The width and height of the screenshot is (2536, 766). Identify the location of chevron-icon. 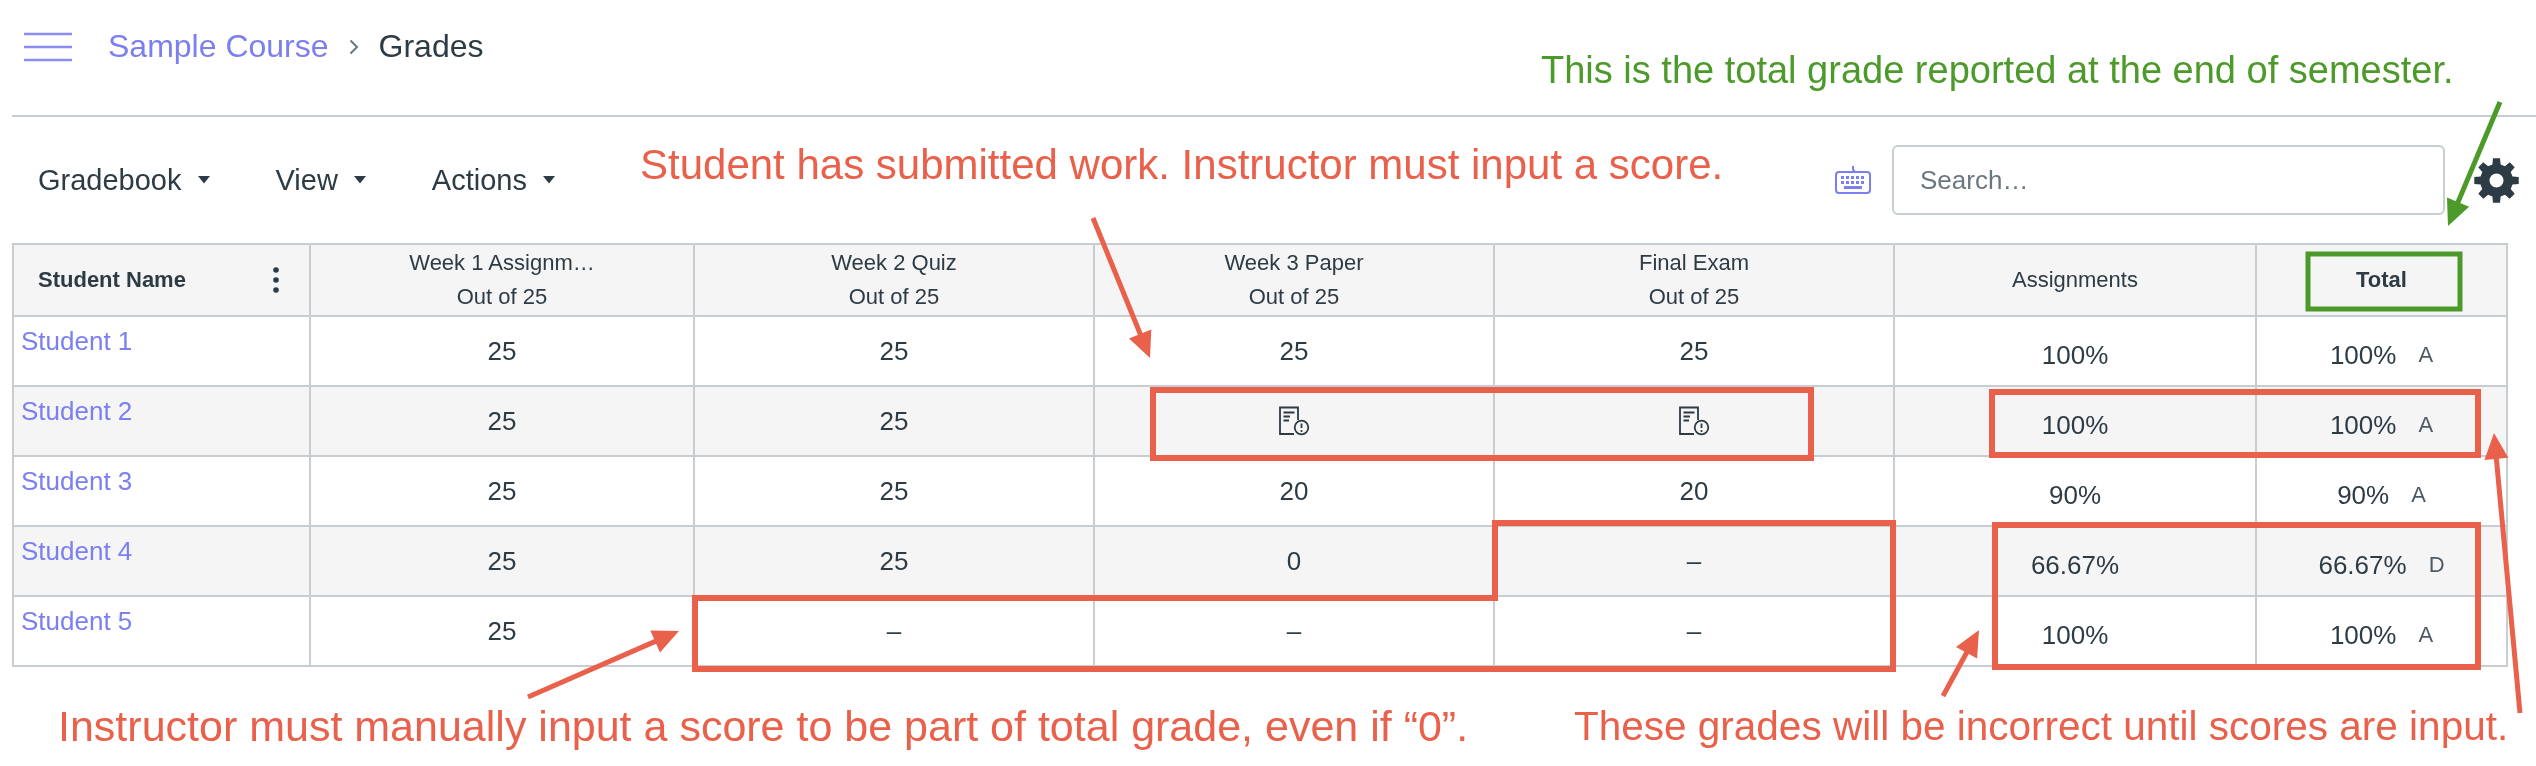
(353, 46).